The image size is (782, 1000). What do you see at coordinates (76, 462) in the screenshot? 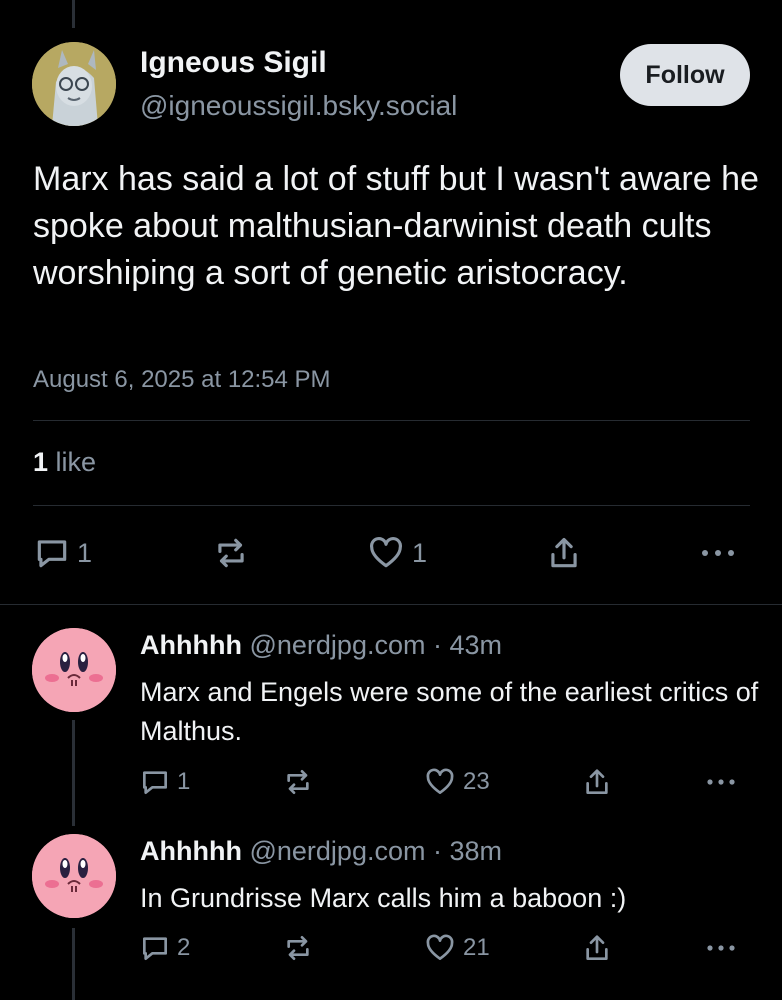
I see `likes-label: like` at bounding box center [76, 462].